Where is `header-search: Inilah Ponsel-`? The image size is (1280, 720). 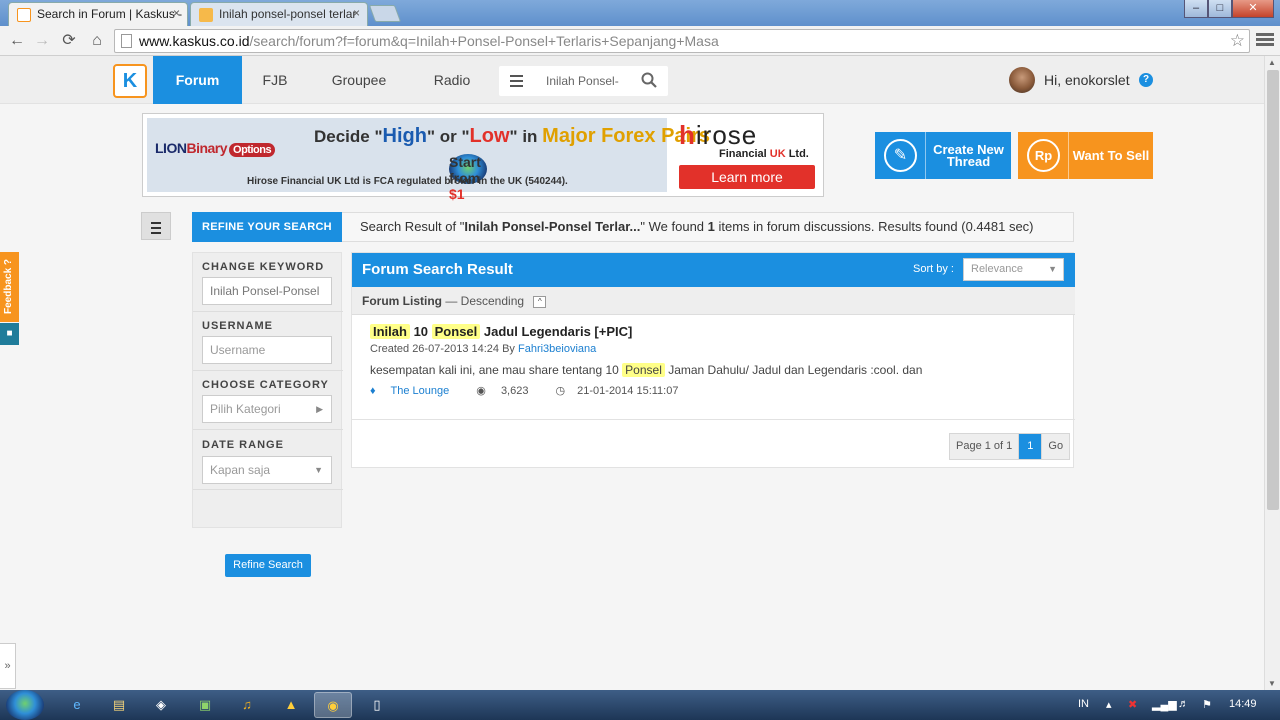
header-search: Inilah Ponsel- is located at coordinates (583, 81).